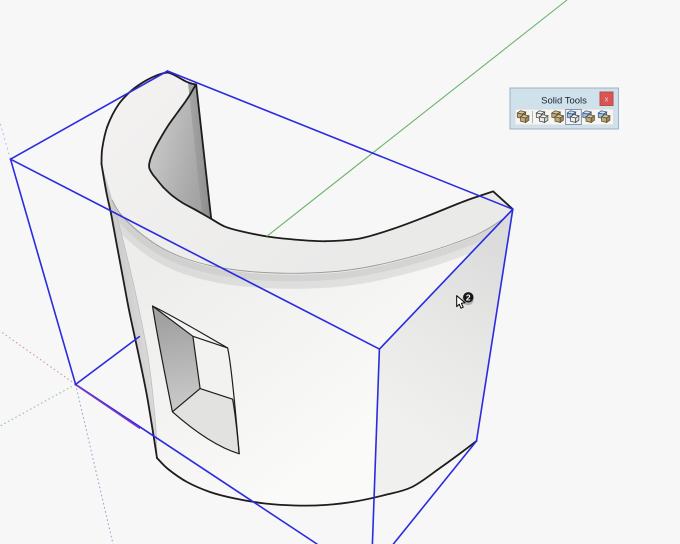 This screenshot has width=680, height=544. Describe the element at coordinates (468, 297) in the screenshot. I see `svg-text: 2` at that location.